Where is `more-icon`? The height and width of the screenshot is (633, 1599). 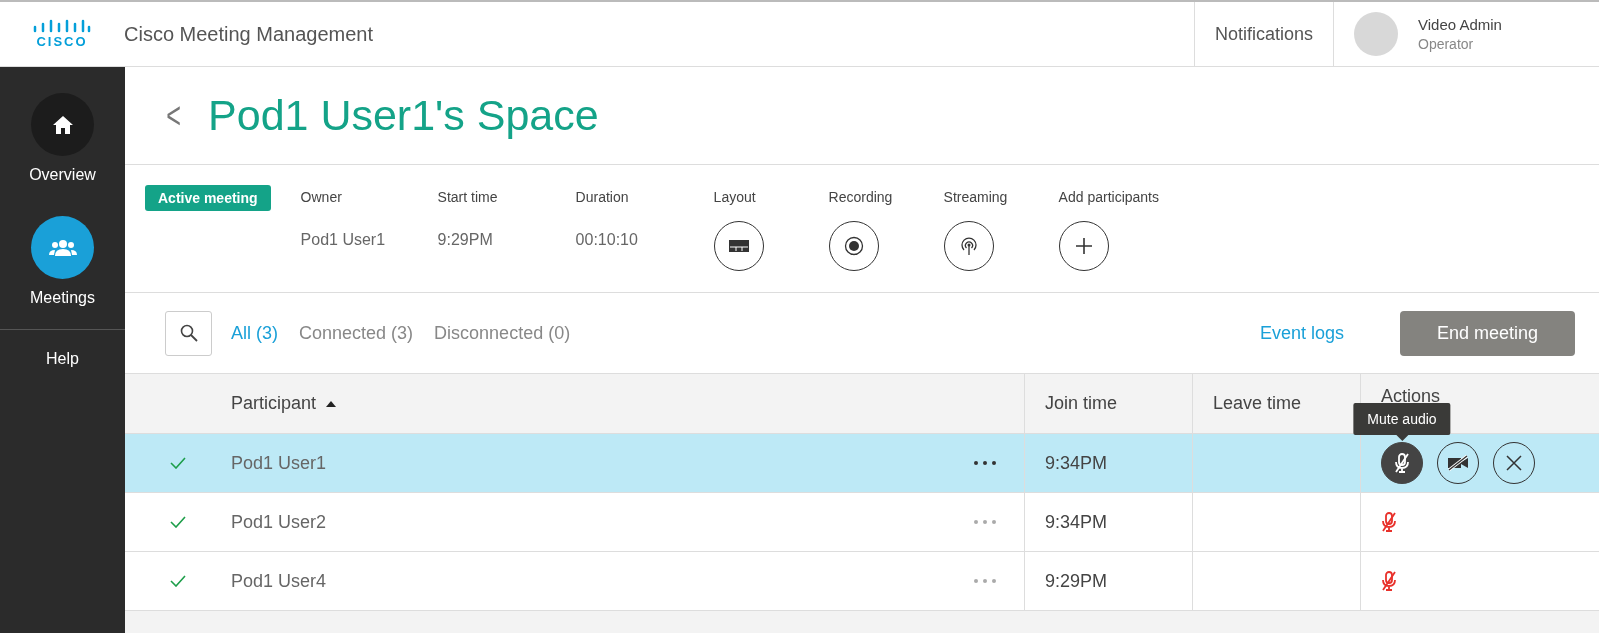 more-icon is located at coordinates (985, 463).